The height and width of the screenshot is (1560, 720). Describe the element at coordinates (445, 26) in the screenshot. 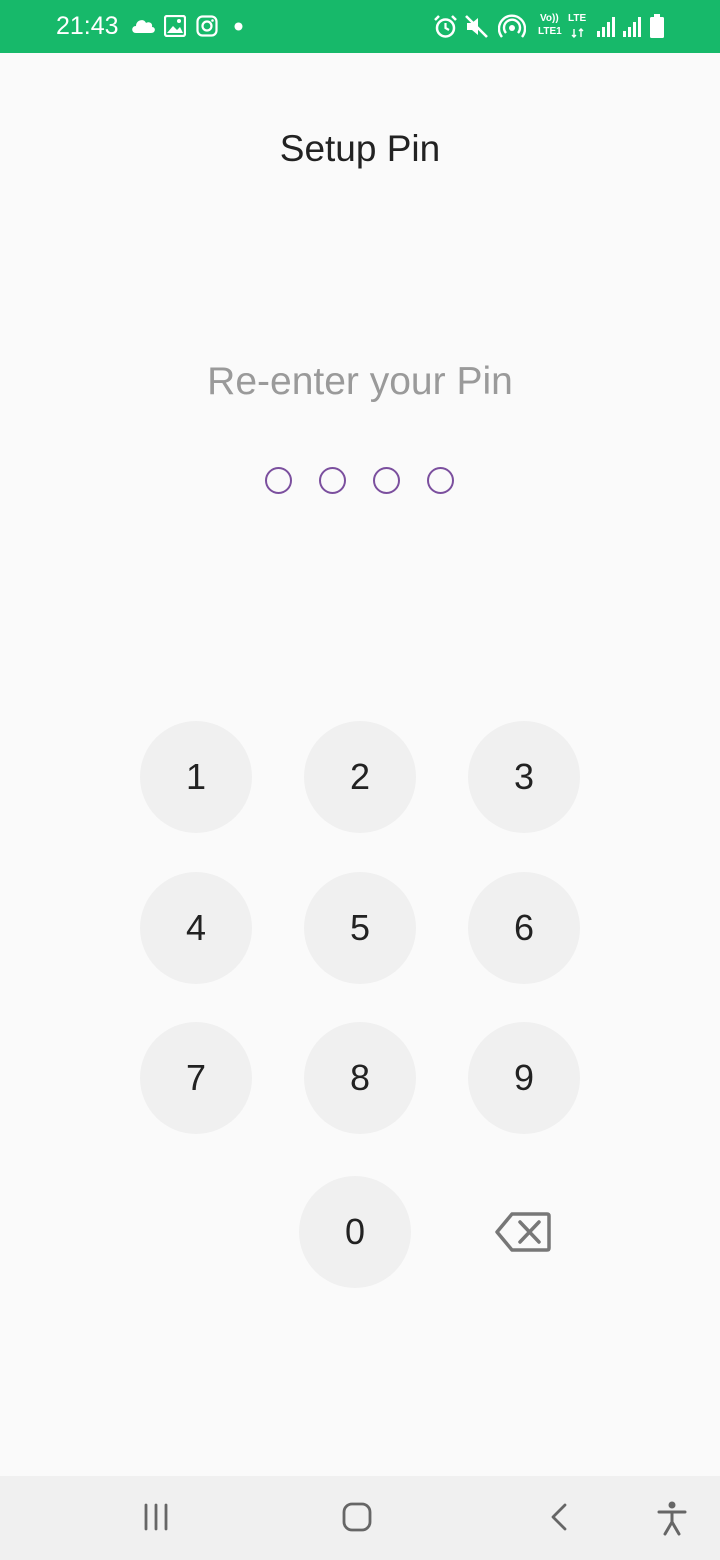

I see `alarm-icon` at that location.